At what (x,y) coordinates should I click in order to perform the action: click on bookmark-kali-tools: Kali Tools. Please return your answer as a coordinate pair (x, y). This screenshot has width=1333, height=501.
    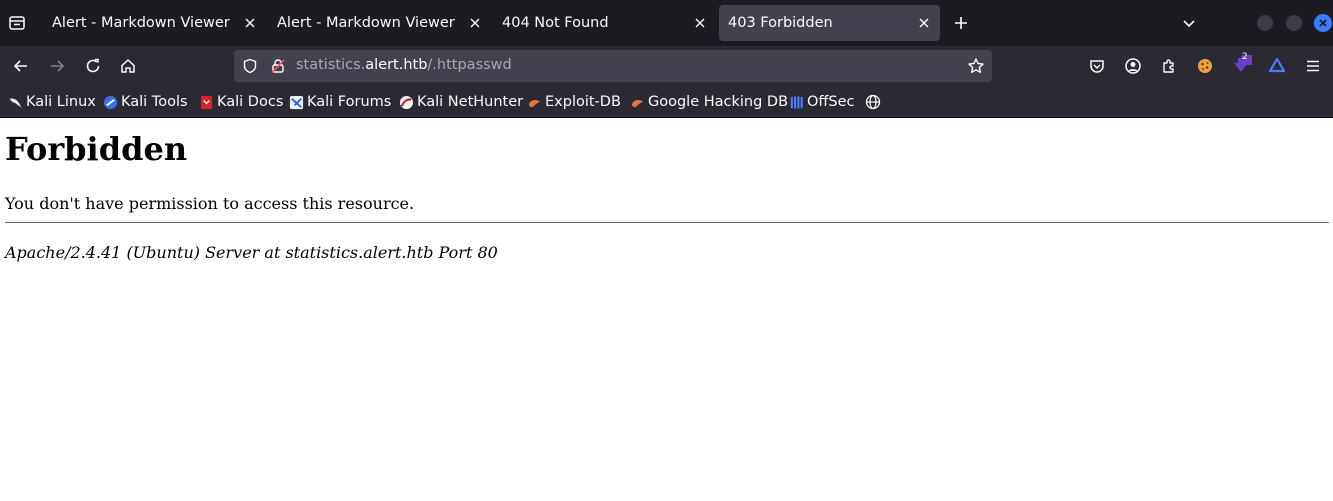
    Looking at the image, I should click on (145, 102).